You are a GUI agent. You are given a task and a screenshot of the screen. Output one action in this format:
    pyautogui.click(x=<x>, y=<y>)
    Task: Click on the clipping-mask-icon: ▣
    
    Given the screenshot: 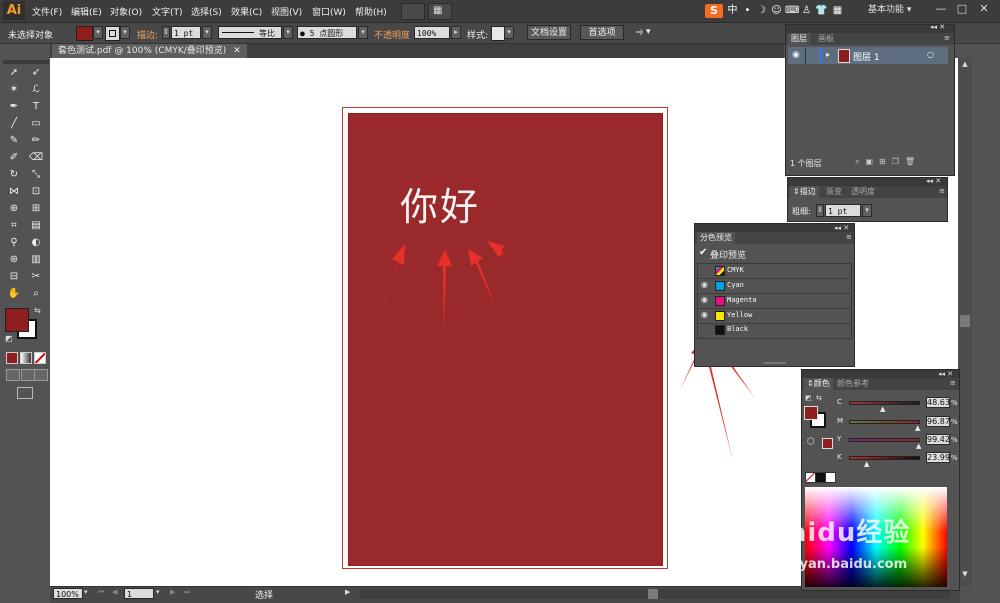 What is the action you would take?
    pyautogui.click(x=872, y=161)
    